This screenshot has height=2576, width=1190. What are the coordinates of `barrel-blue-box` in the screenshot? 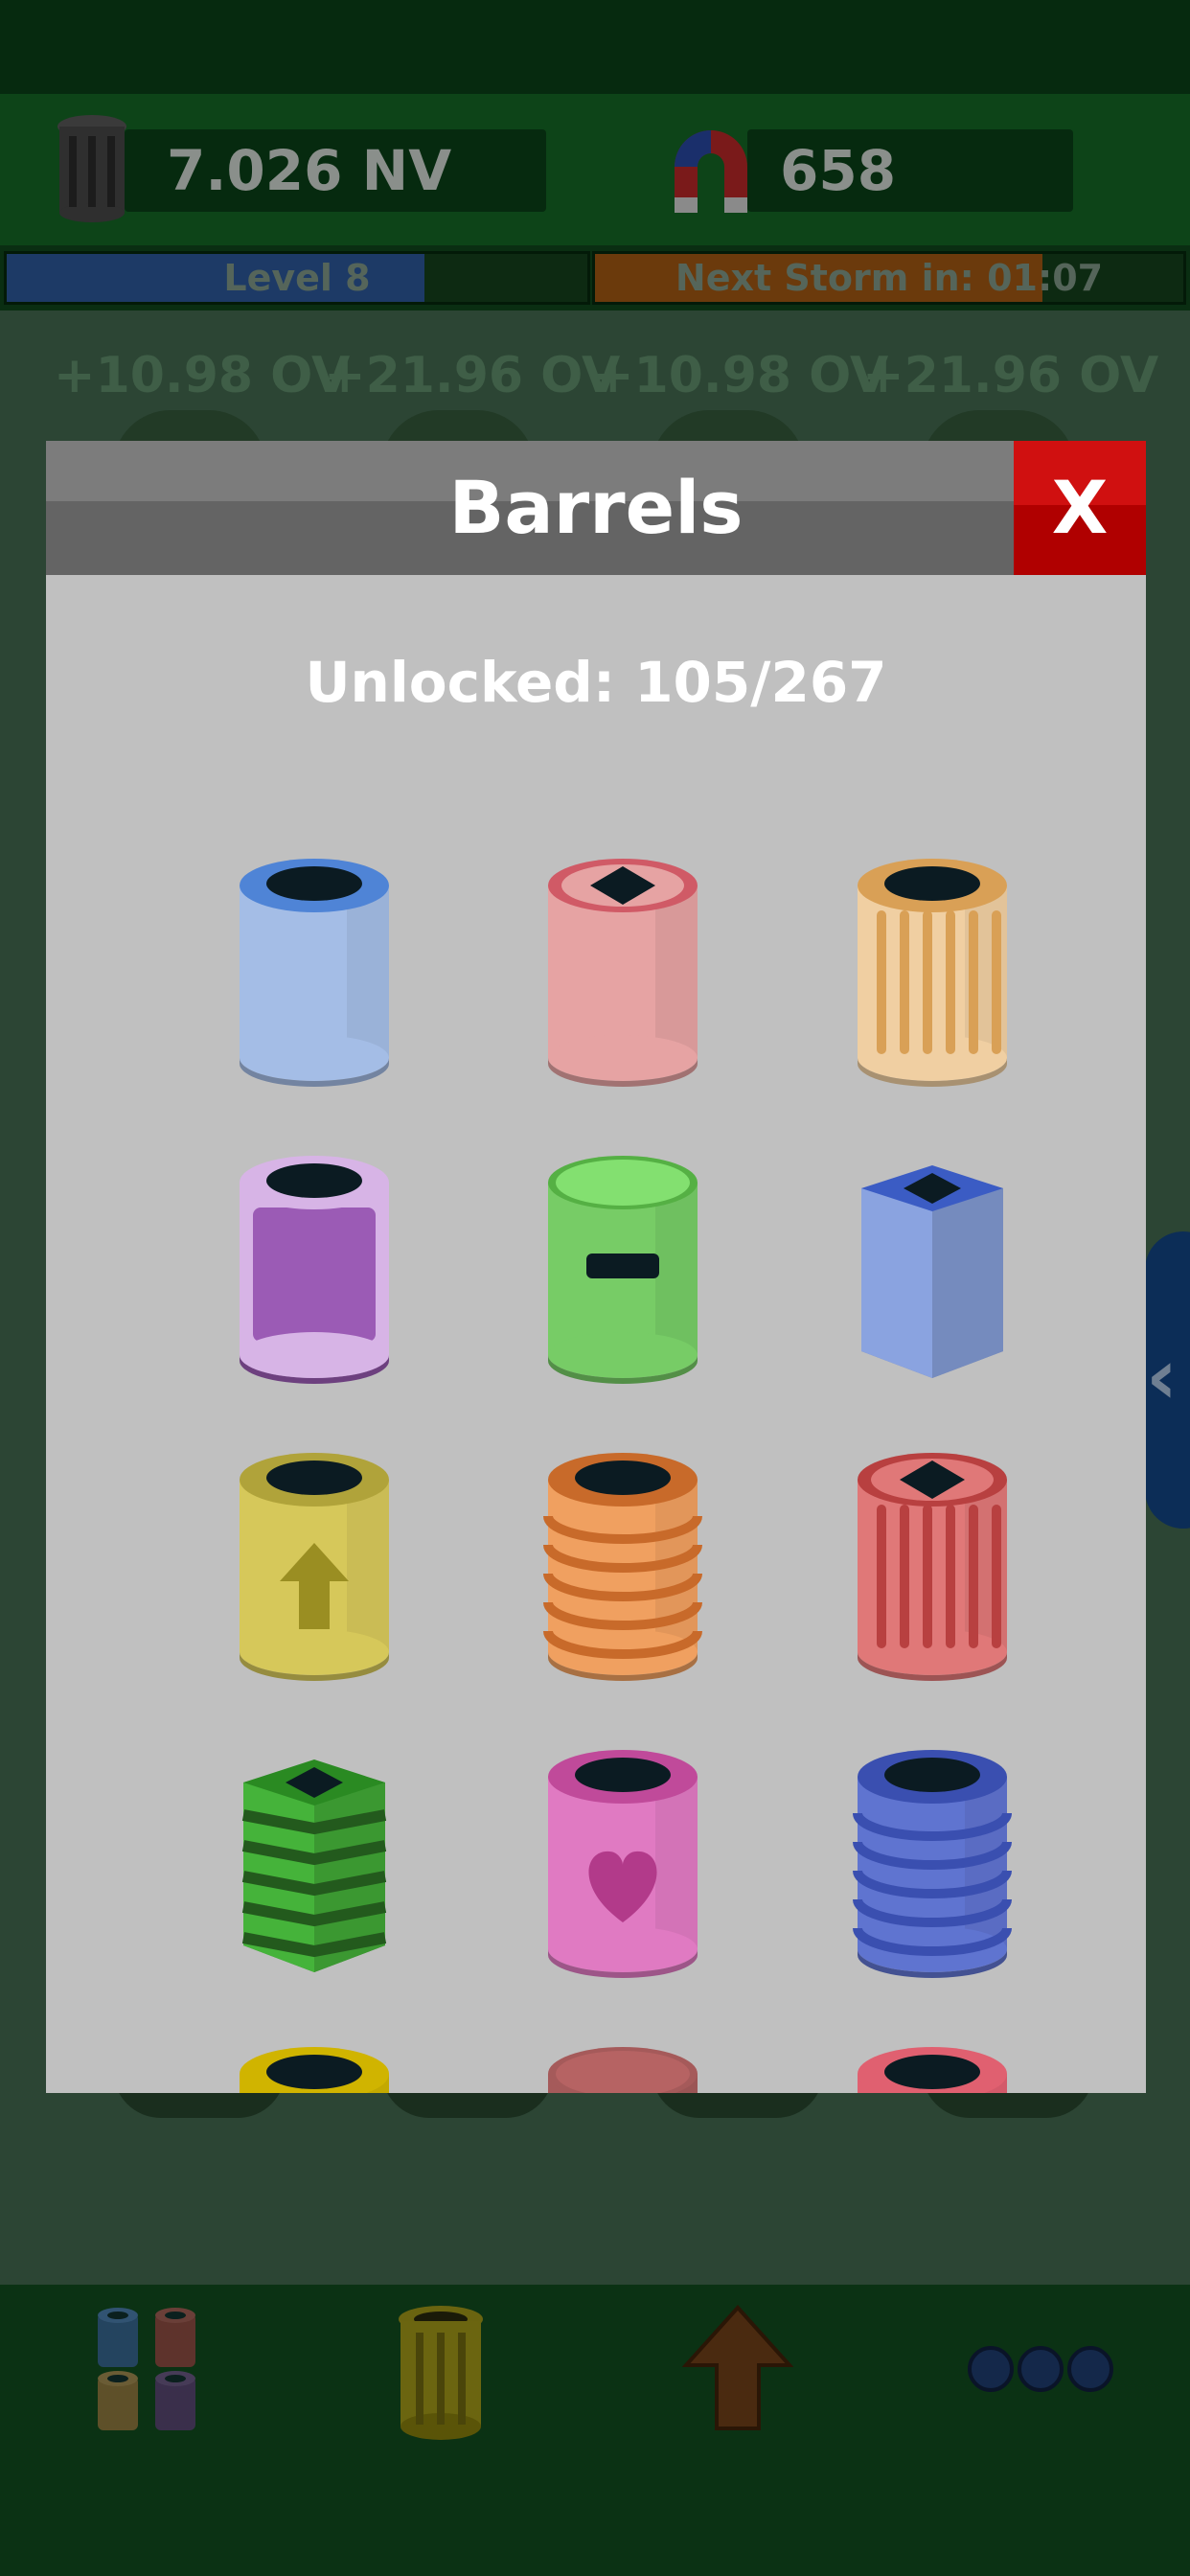 It's located at (933, 1269).